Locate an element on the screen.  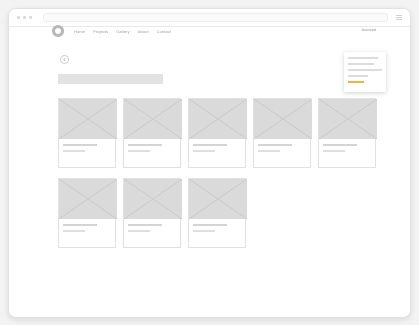
chevron-left-icon is located at coordinates (64, 59).